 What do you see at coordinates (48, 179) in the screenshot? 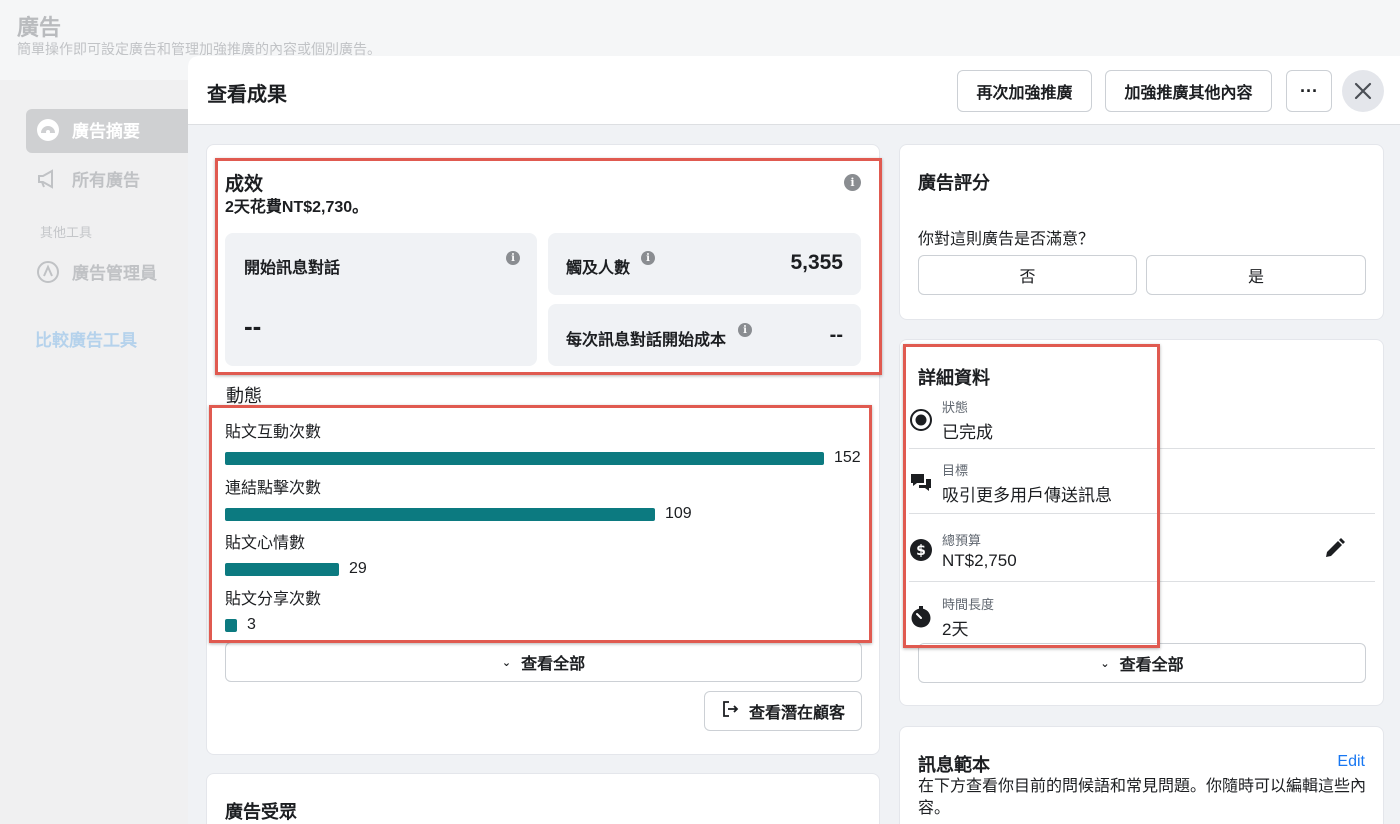
I see `megaphone-icon` at bounding box center [48, 179].